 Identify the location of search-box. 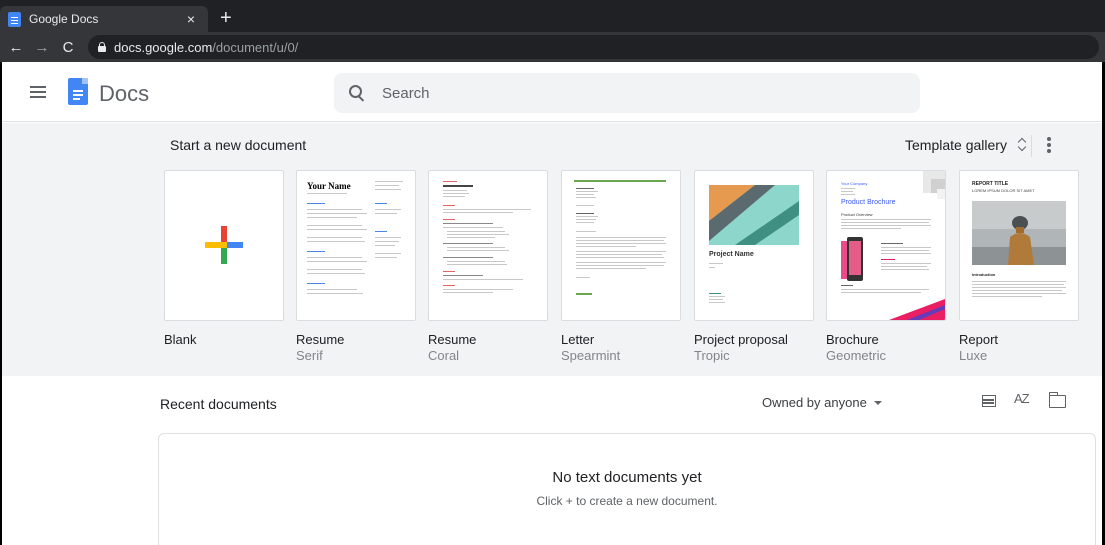
(627, 93).